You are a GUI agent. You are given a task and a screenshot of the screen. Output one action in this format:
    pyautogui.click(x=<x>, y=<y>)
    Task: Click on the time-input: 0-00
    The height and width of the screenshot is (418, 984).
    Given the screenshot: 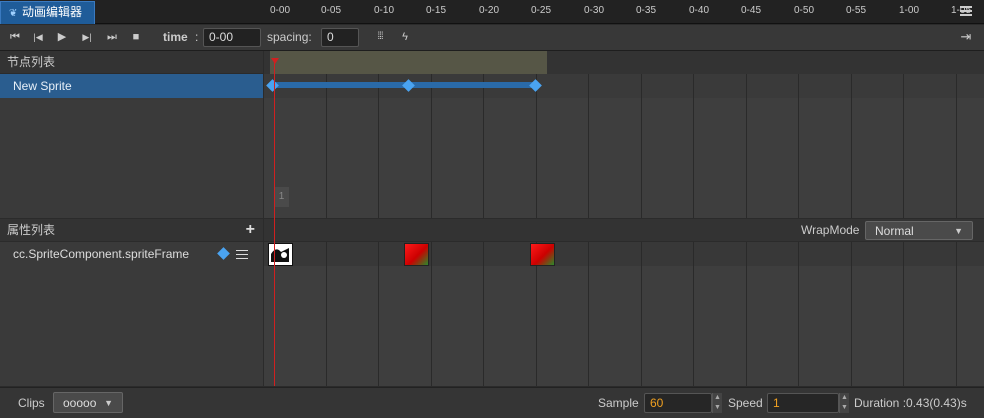 What is the action you would take?
    pyautogui.click(x=232, y=37)
    